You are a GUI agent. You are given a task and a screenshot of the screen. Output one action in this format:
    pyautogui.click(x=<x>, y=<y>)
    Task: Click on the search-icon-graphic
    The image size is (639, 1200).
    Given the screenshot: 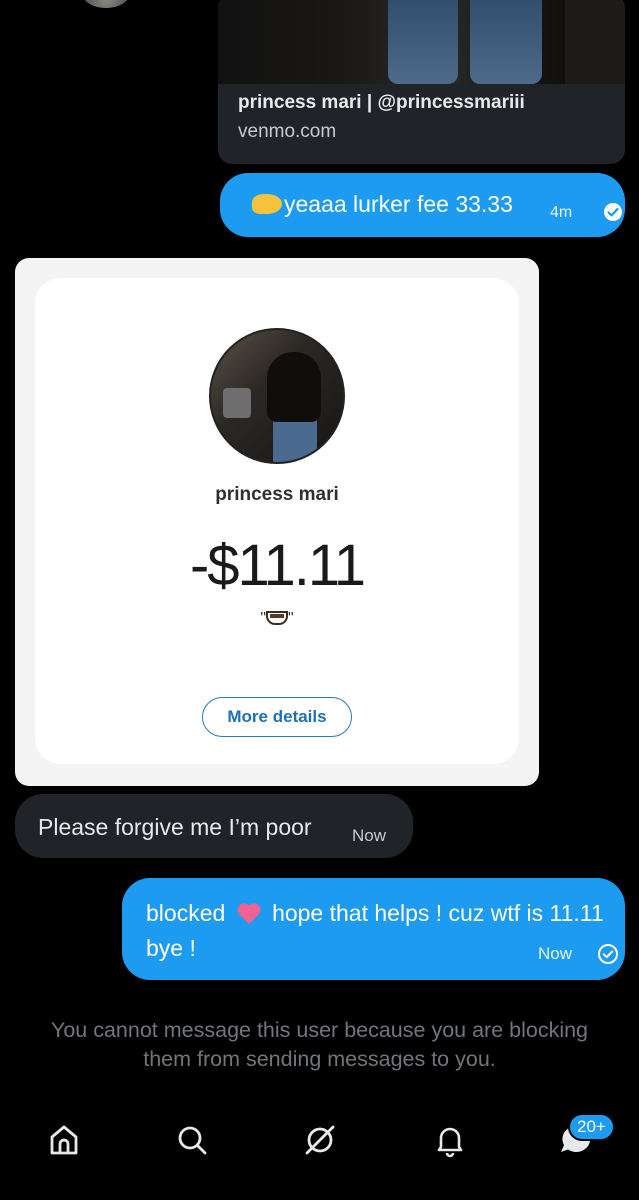 What is the action you would take?
    pyautogui.click(x=192, y=1140)
    